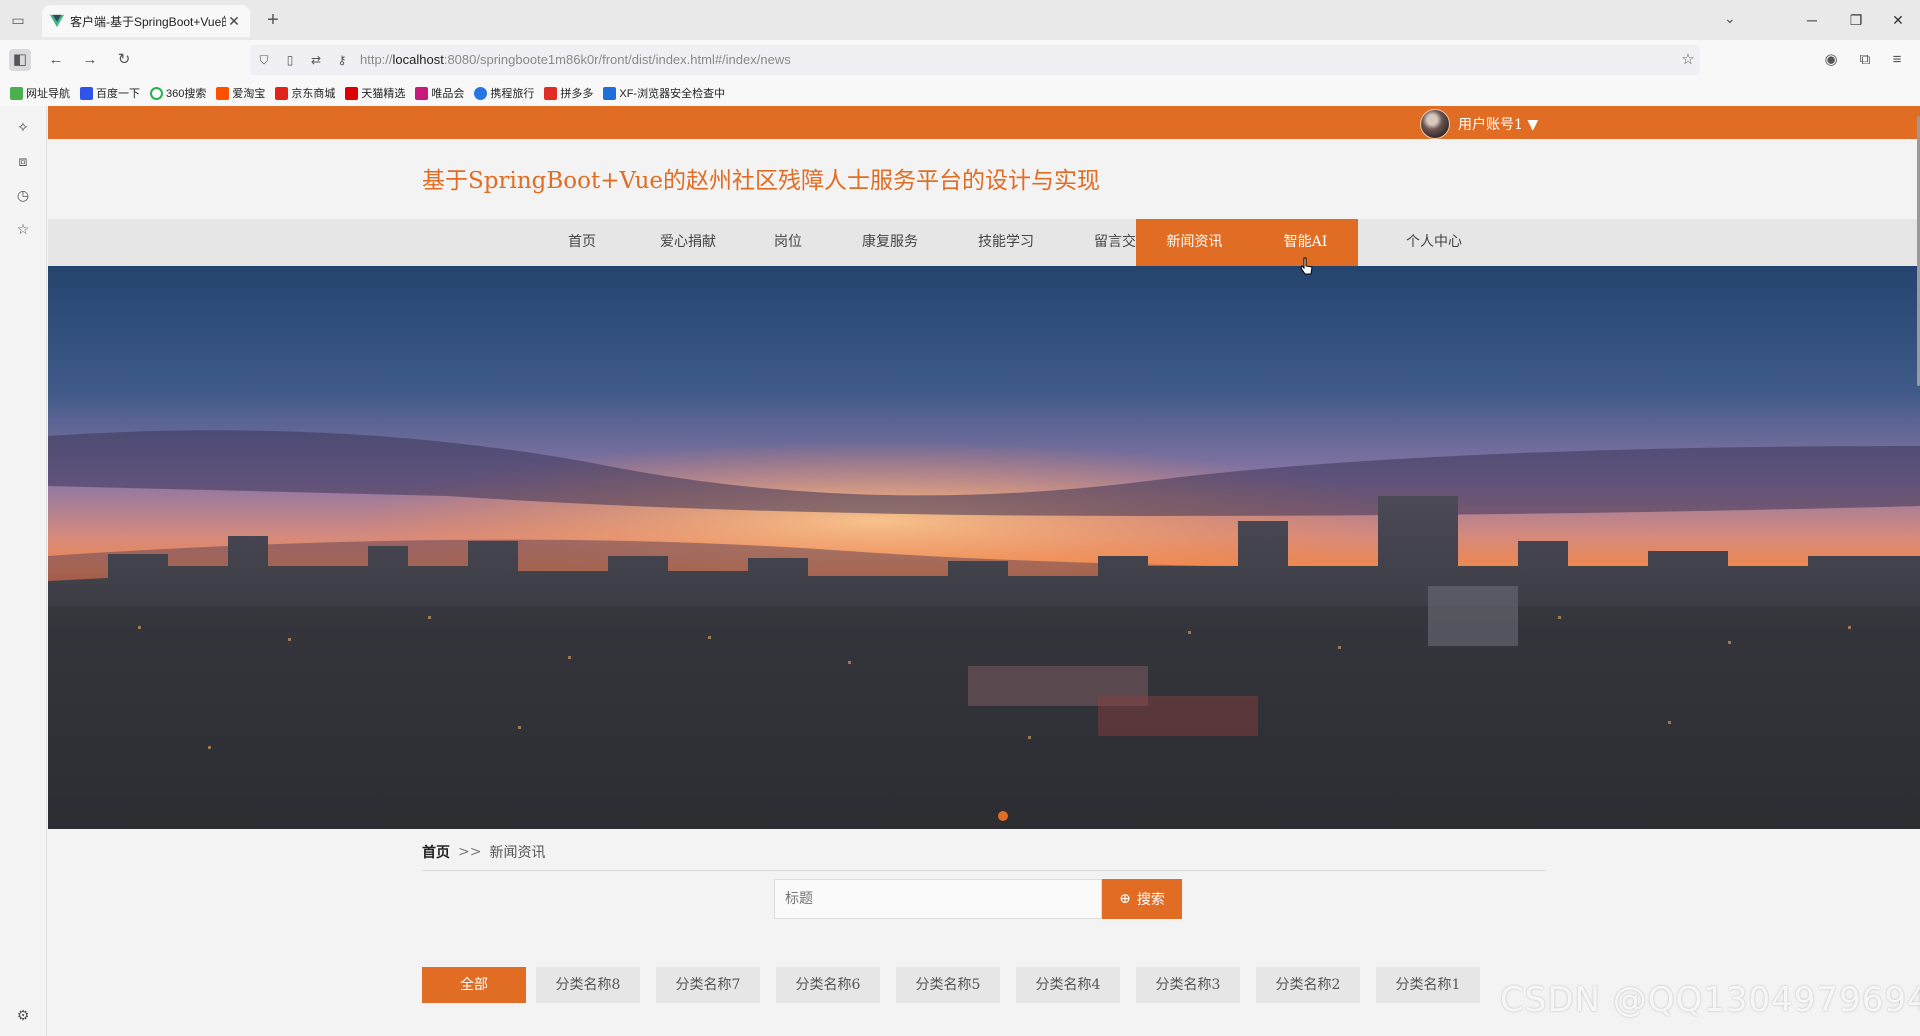  I want to click on vip-icon, so click(422, 93).